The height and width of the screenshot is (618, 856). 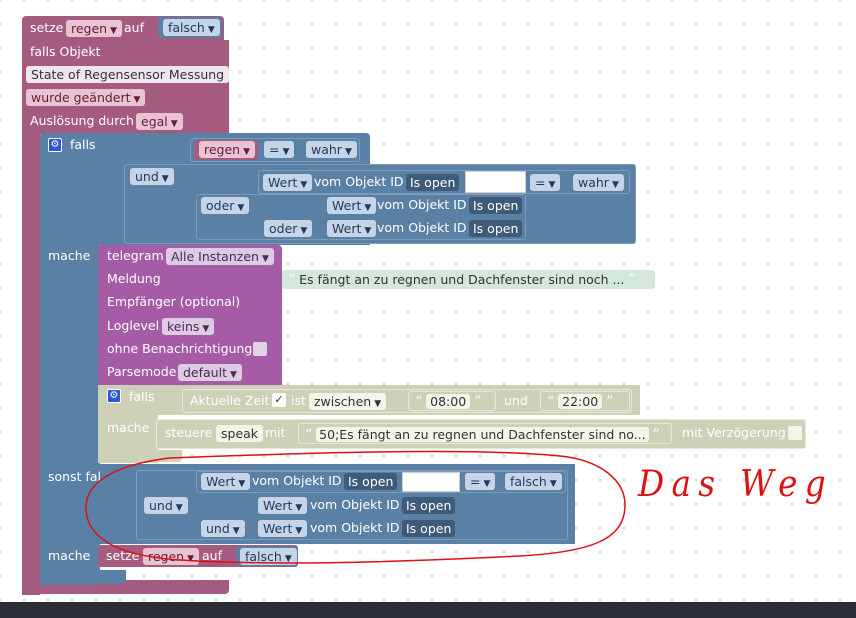 What do you see at coordinates (428, 610) in the screenshot?
I see `bottom-bar` at bounding box center [428, 610].